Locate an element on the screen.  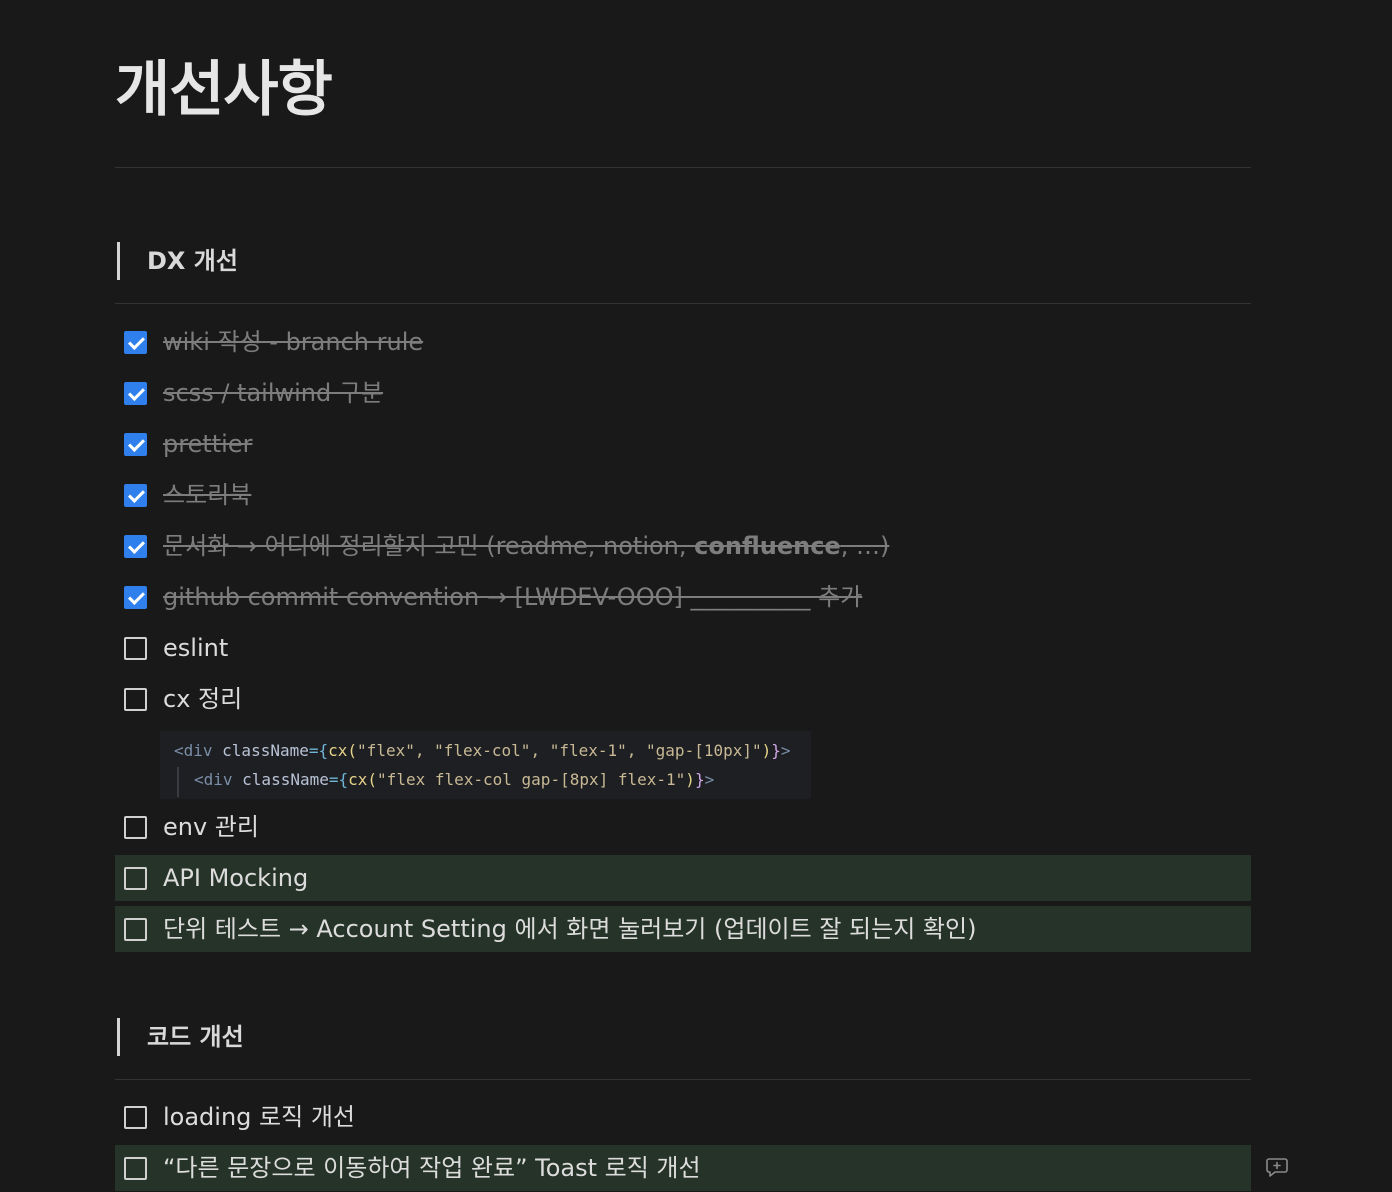
todo-text: cx 정리 is located at coordinates (202, 699).